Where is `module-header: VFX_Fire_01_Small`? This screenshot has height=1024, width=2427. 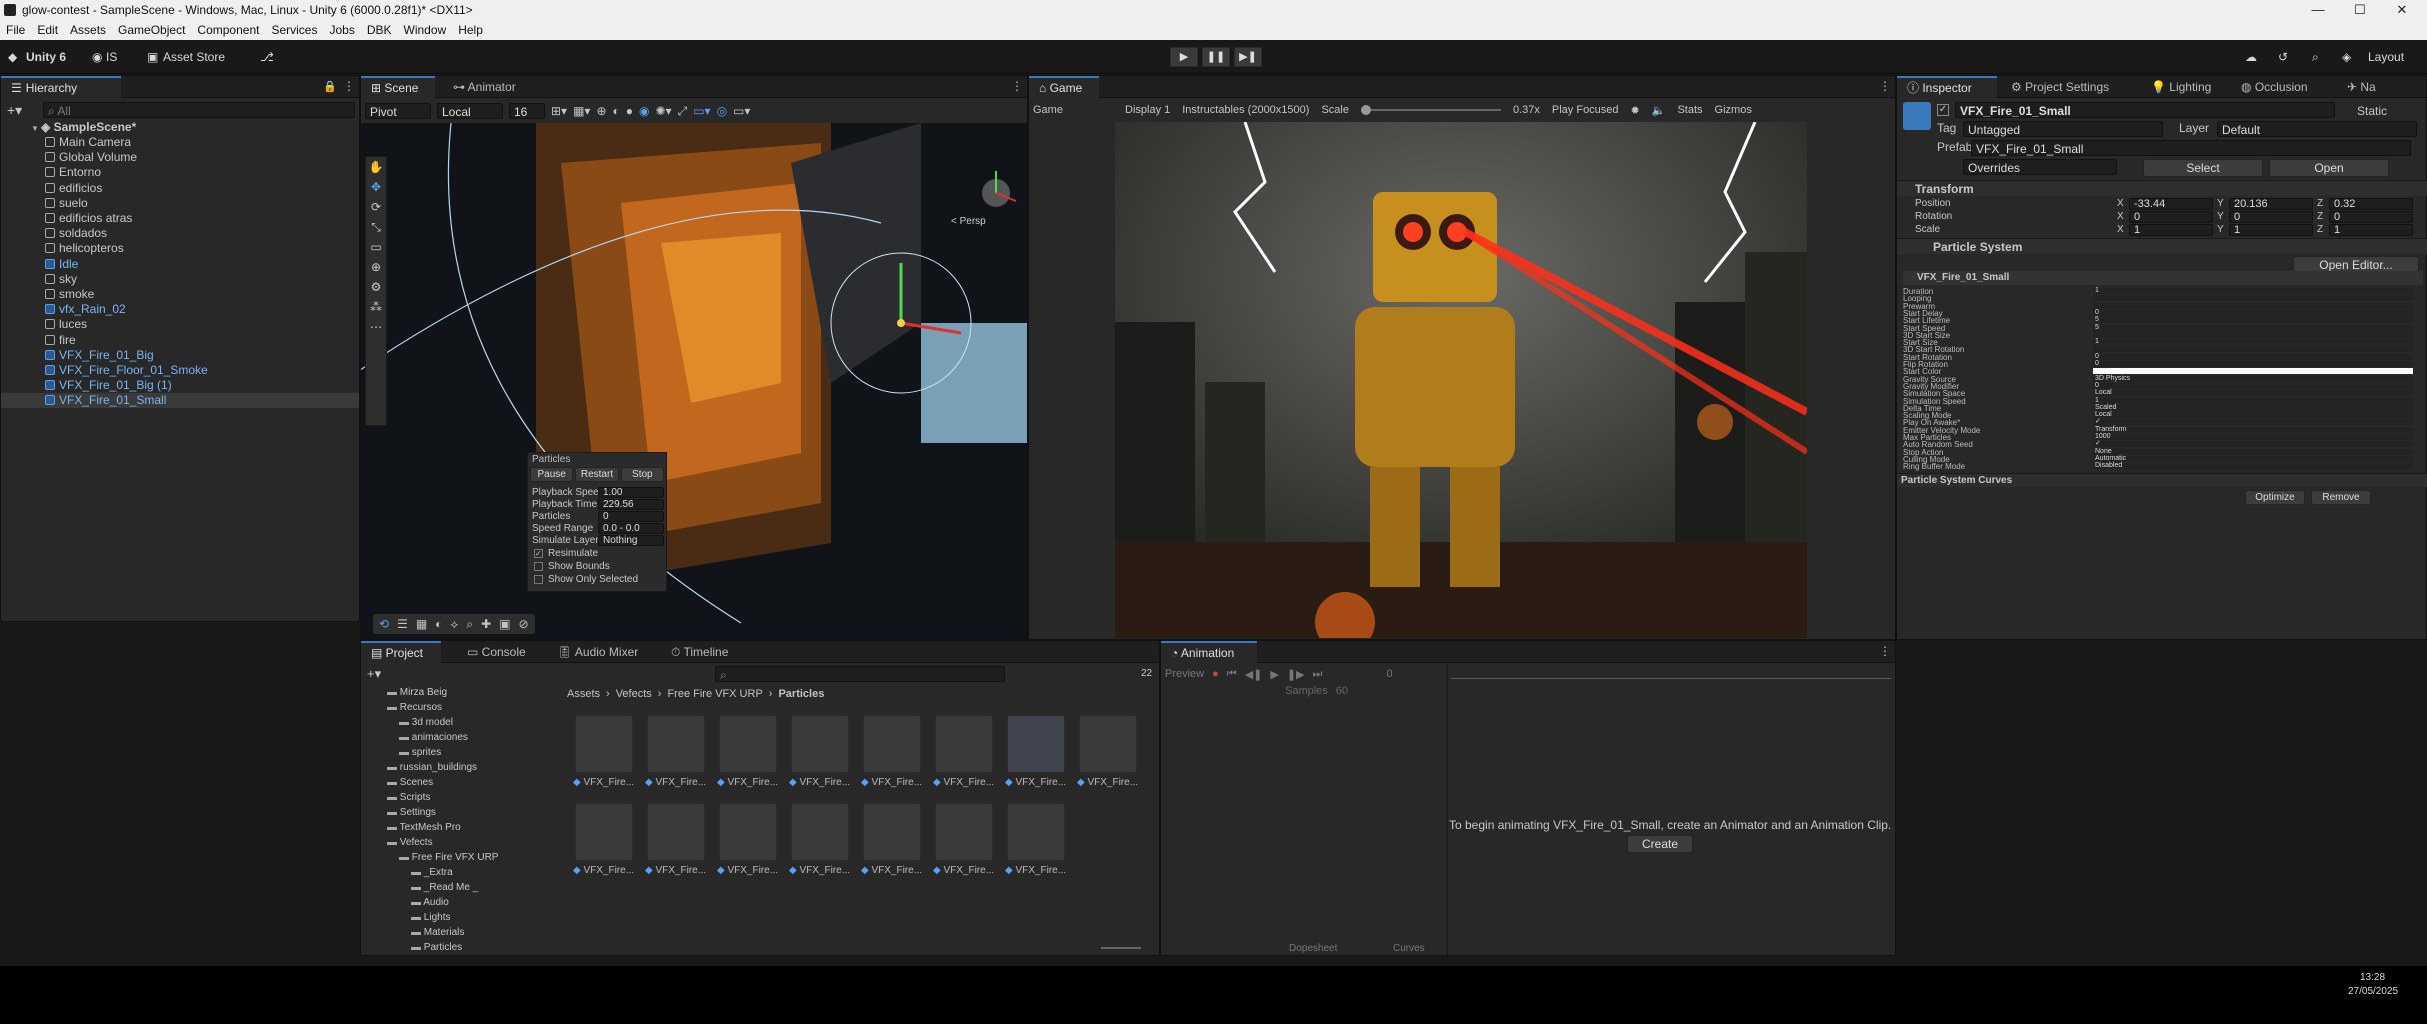
module-header: VFX_Fire_01_Small is located at coordinates (2163, 278).